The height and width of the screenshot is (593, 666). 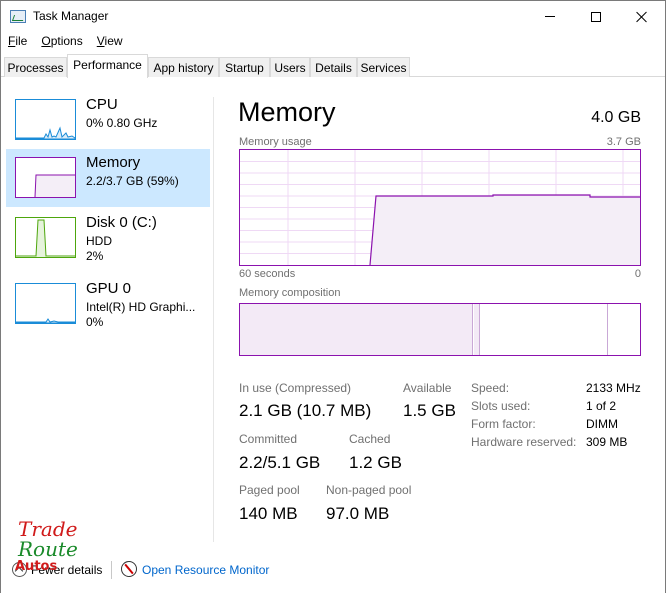 What do you see at coordinates (287, 112) in the screenshot?
I see `memory-heading: Memory` at bounding box center [287, 112].